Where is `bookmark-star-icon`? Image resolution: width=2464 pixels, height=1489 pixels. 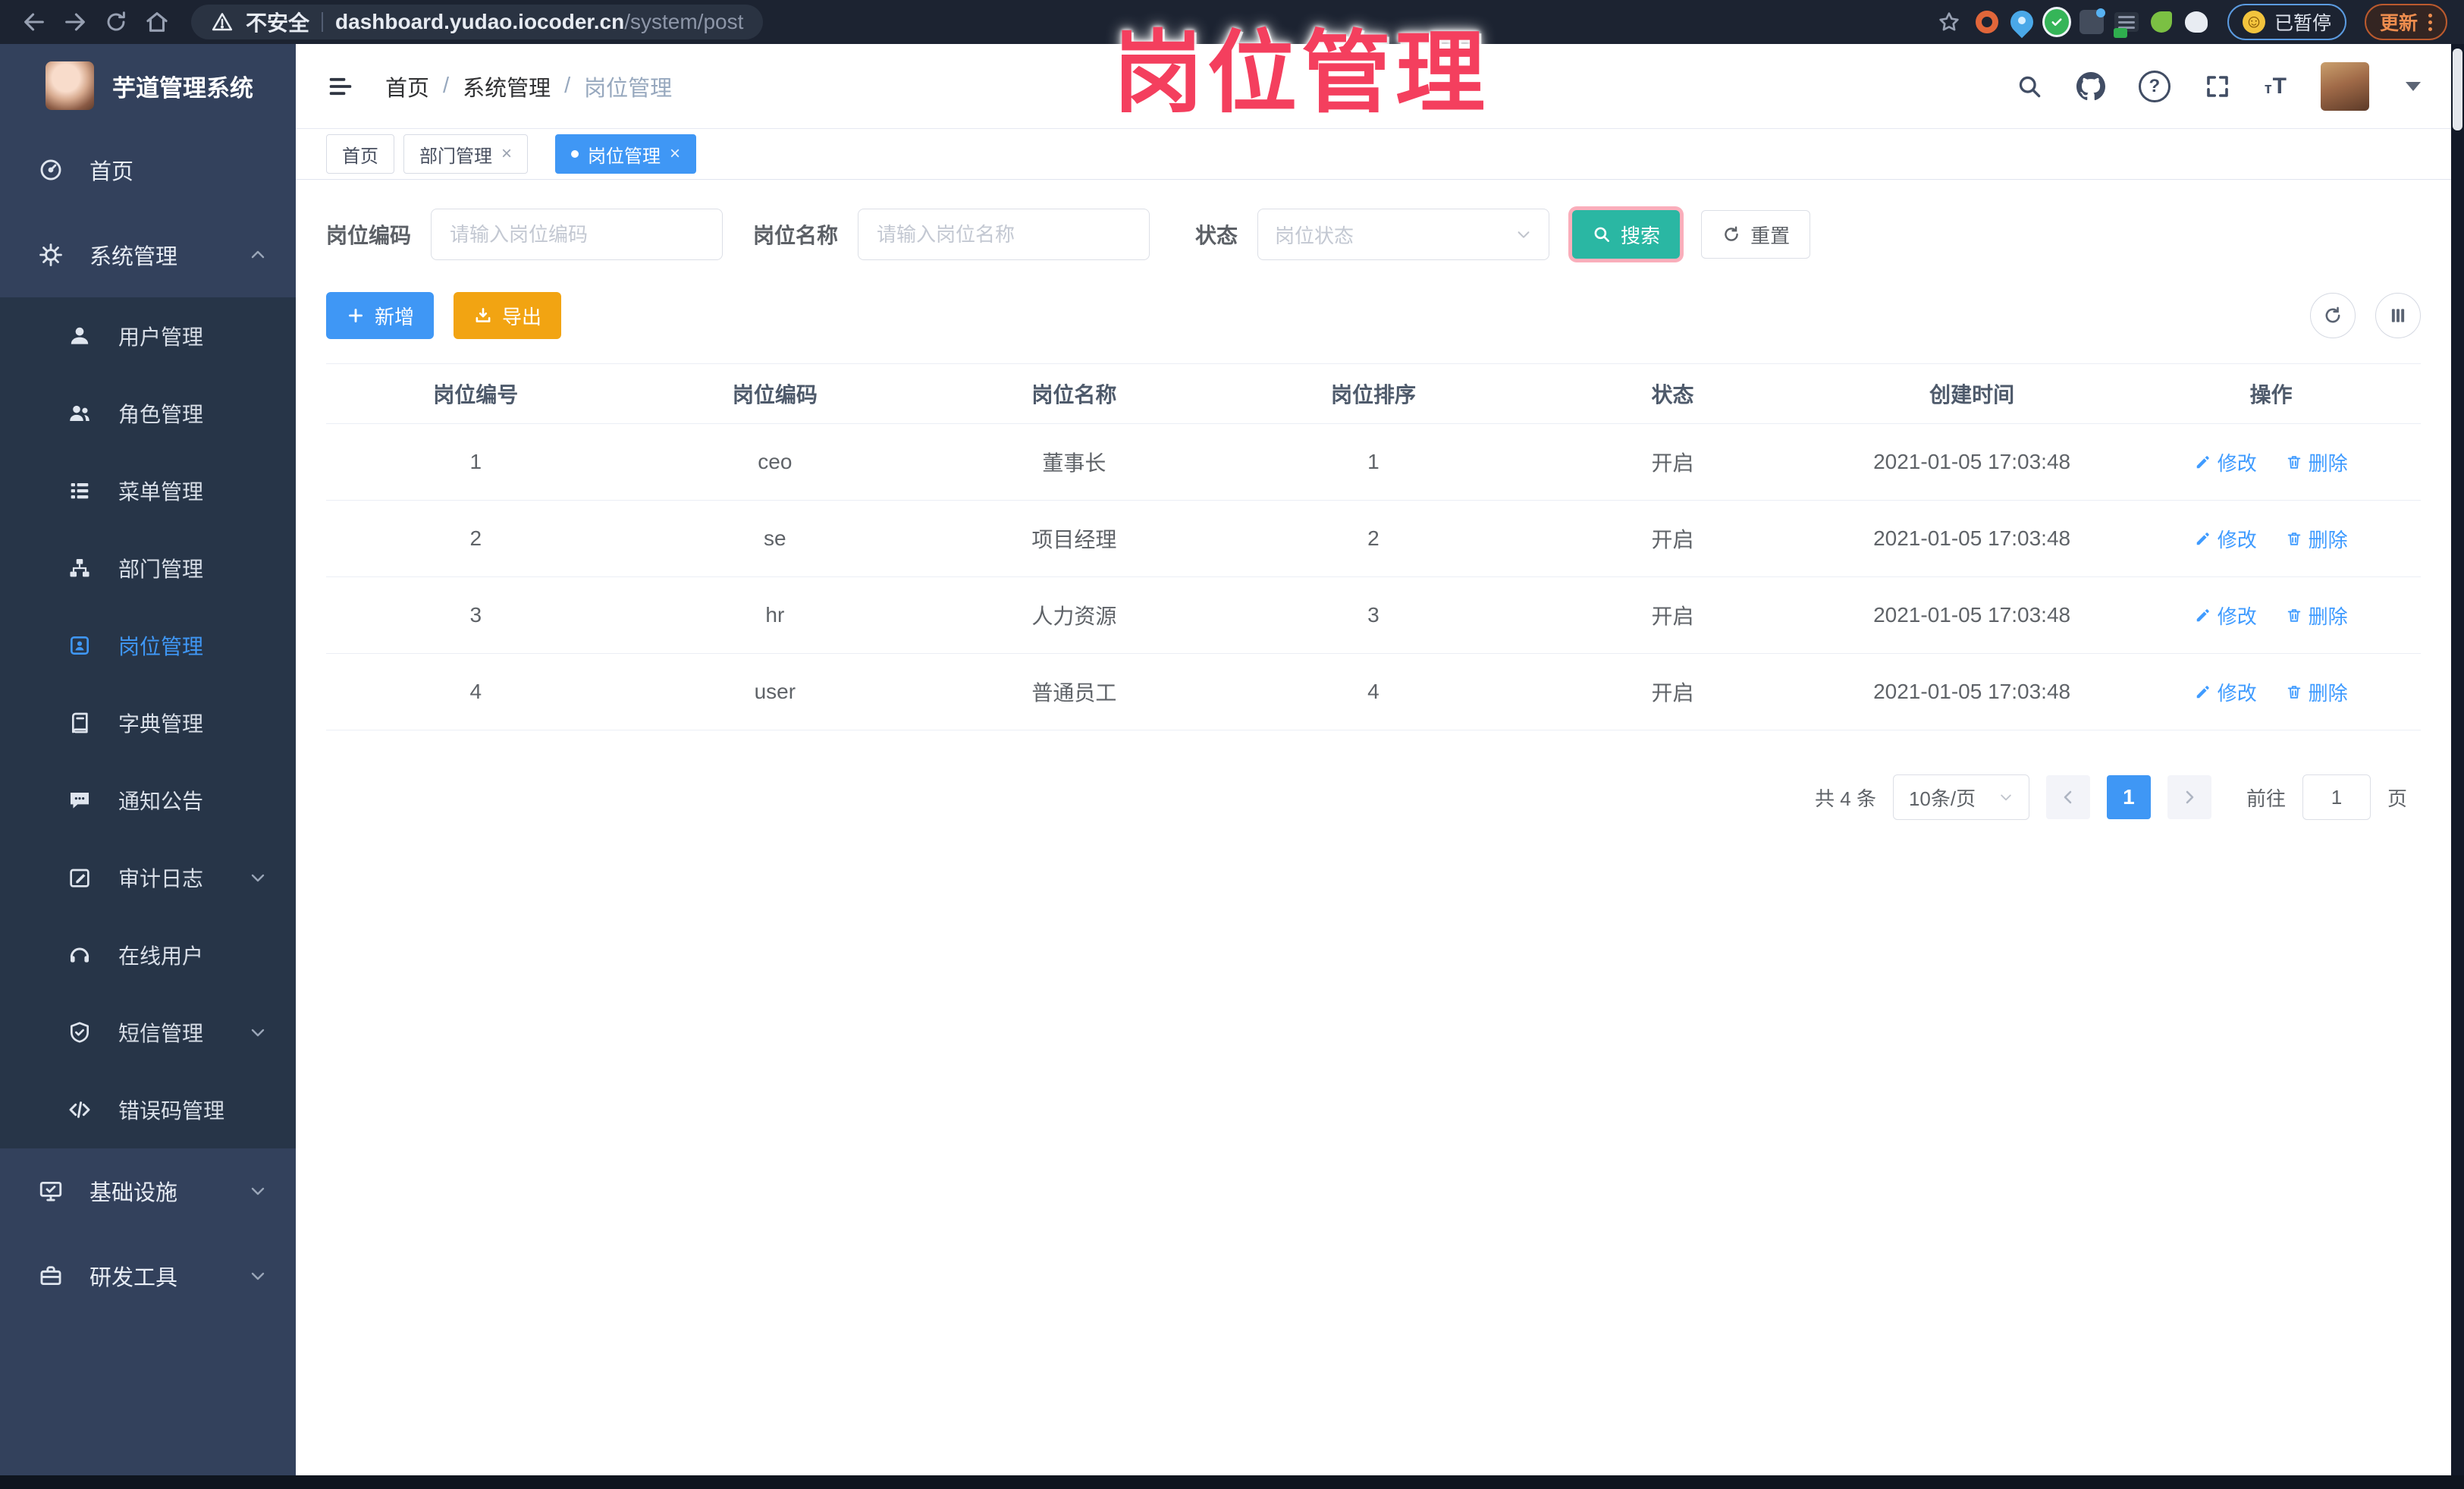
bookmark-star-icon is located at coordinates (1949, 22).